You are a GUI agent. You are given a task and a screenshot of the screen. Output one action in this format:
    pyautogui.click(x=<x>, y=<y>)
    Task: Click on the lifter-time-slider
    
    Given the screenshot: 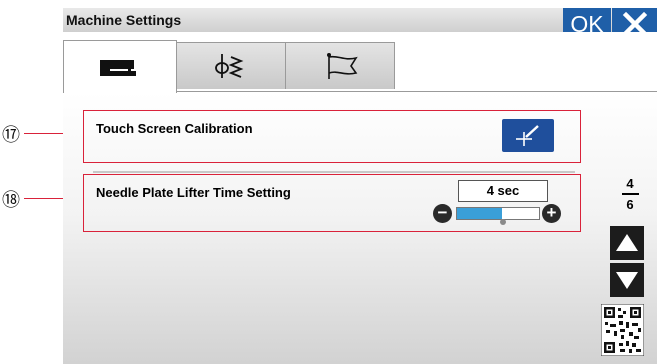 What is the action you would take?
    pyautogui.click(x=498, y=213)
    